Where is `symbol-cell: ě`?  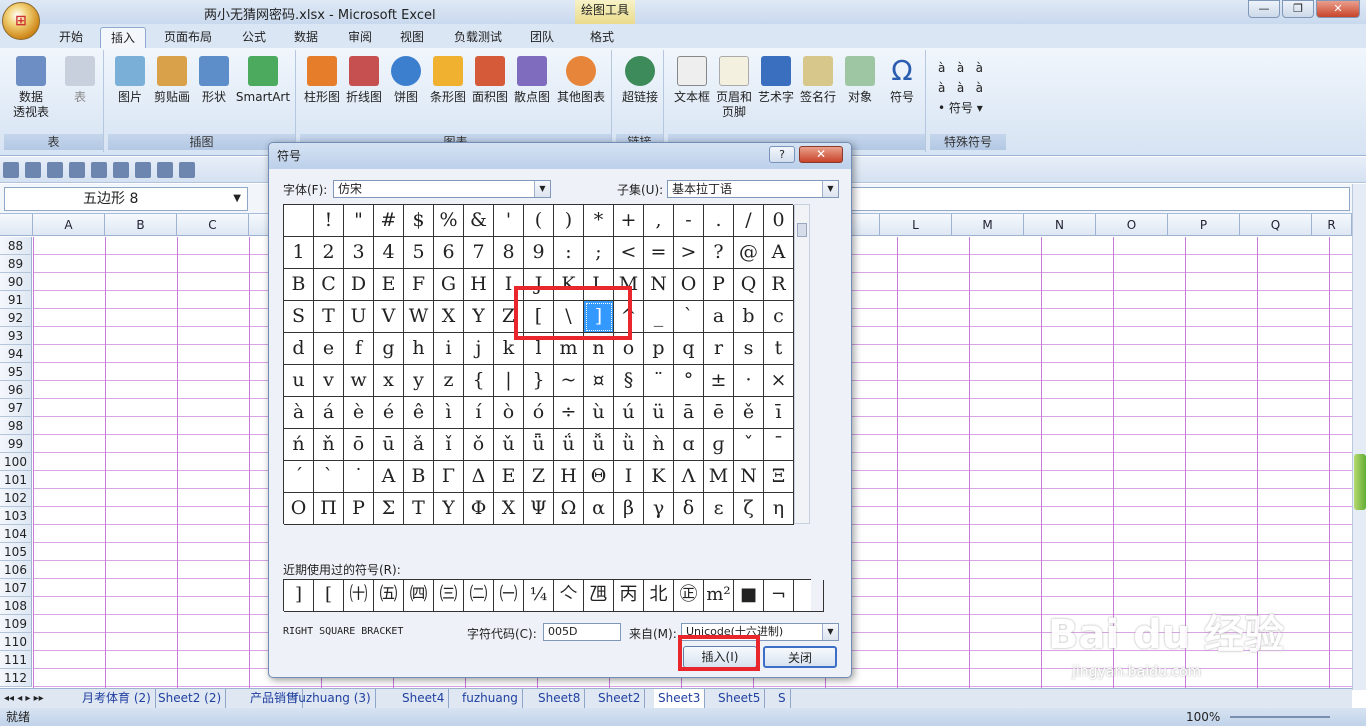
symbol-cell: ě is located at coordinates (749, 413).